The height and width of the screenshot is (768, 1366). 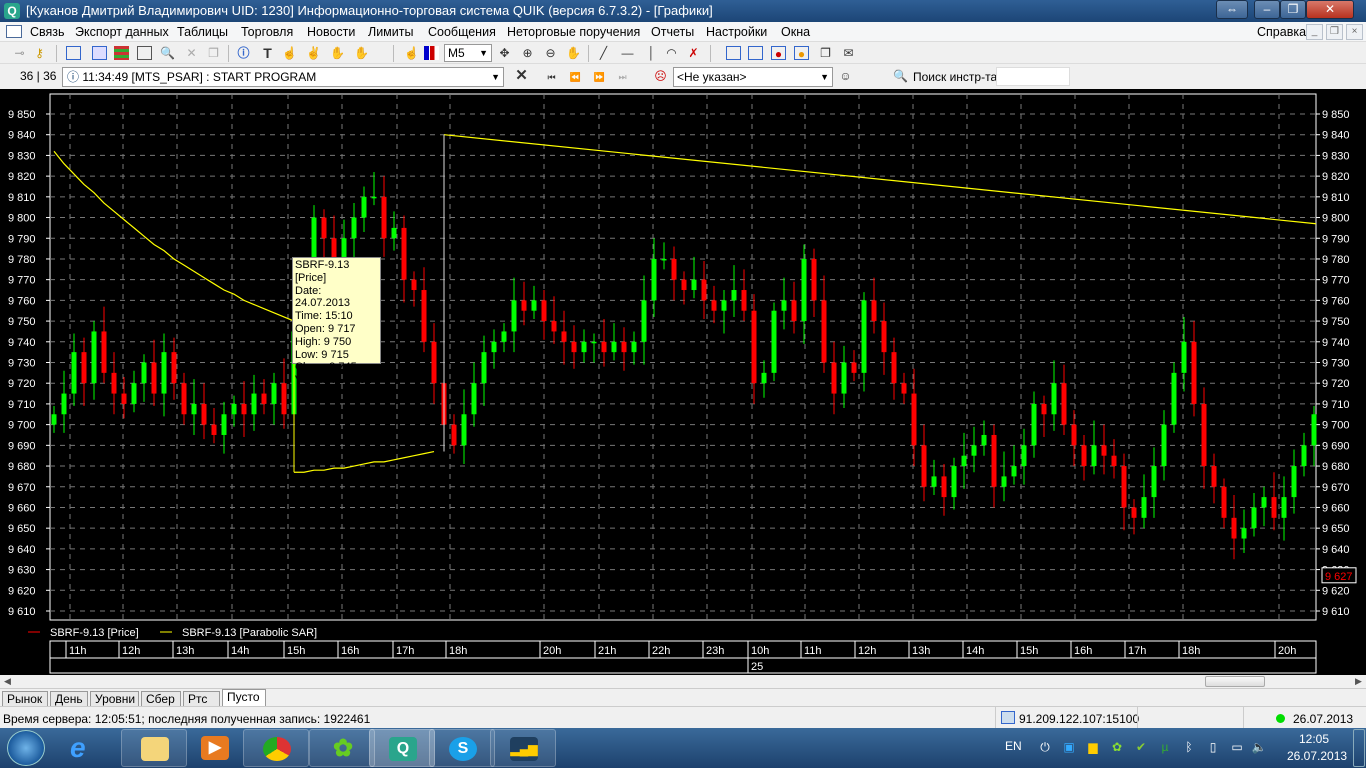 I want to click on network-icon: ▭, so click(x=1237, y=748).